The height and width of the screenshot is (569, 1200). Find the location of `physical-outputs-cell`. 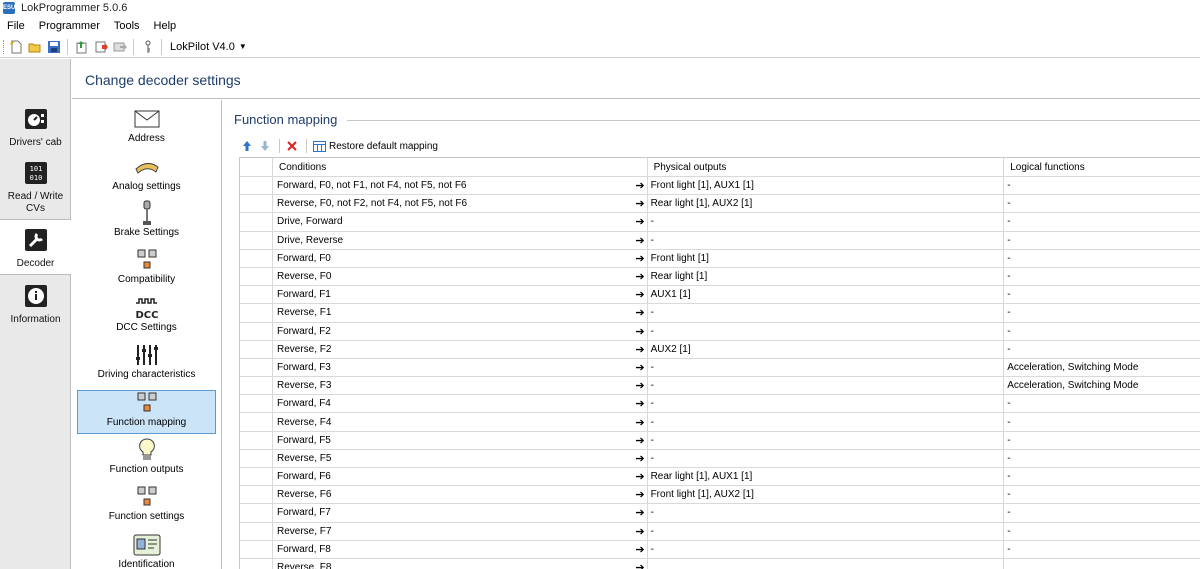

physical-outputs-cell is located at coordinates (826, 563).